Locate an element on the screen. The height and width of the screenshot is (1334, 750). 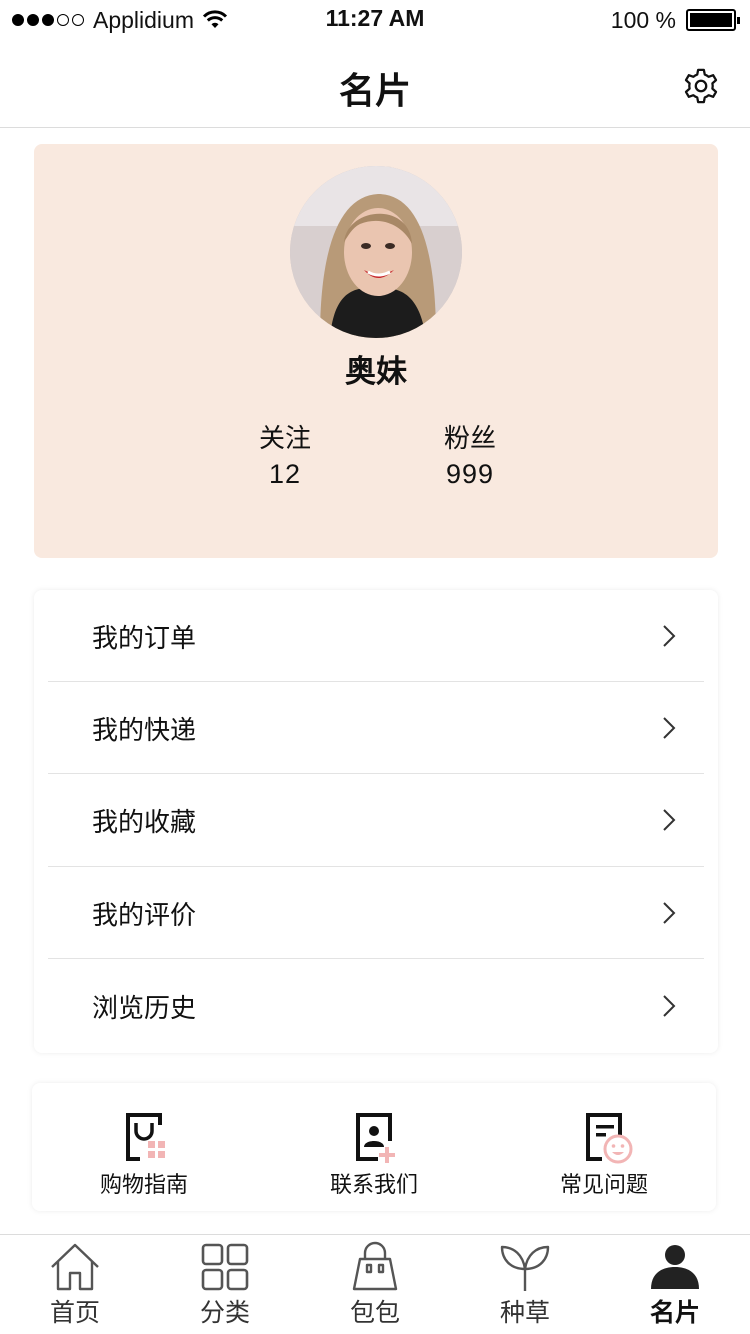
following-stat: 关注 12 is located at coordinates (285, 454).